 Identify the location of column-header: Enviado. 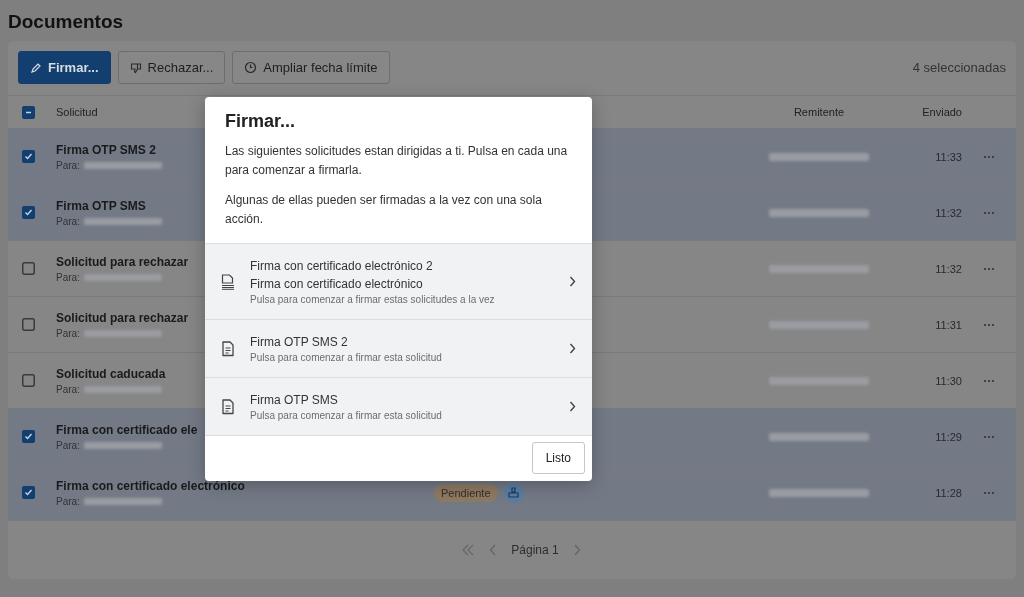
(941, 112).